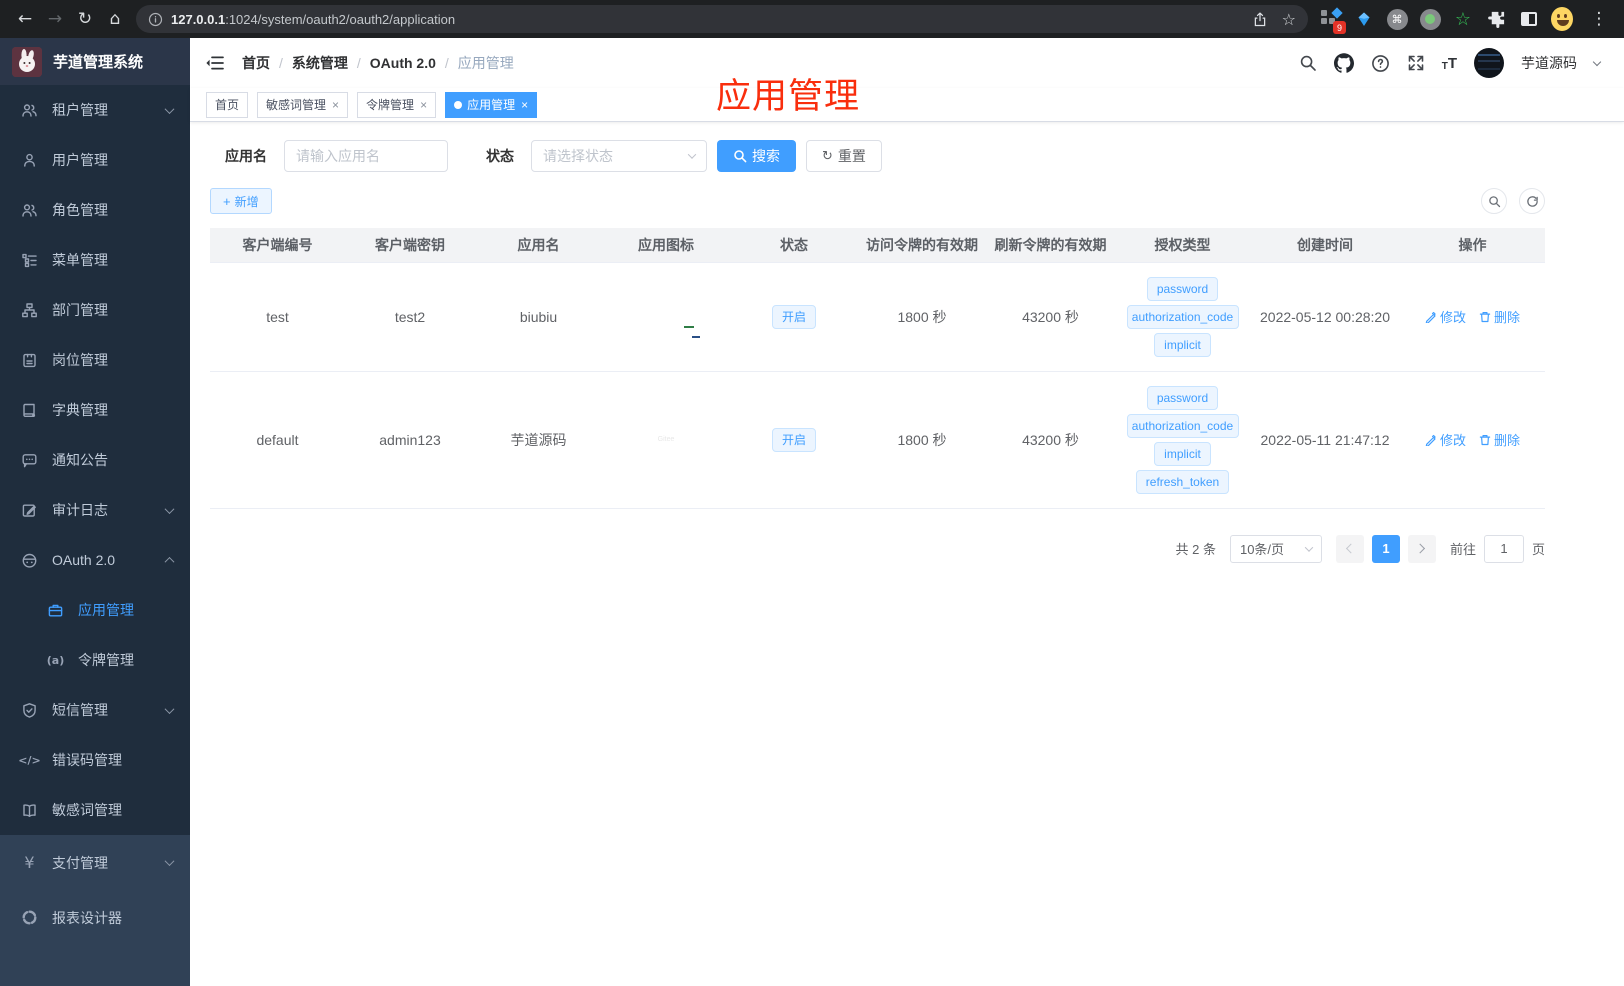 The width and height of the screenshot is (1624, 986). I want to click on goto-page-input, so click(1503, 548).